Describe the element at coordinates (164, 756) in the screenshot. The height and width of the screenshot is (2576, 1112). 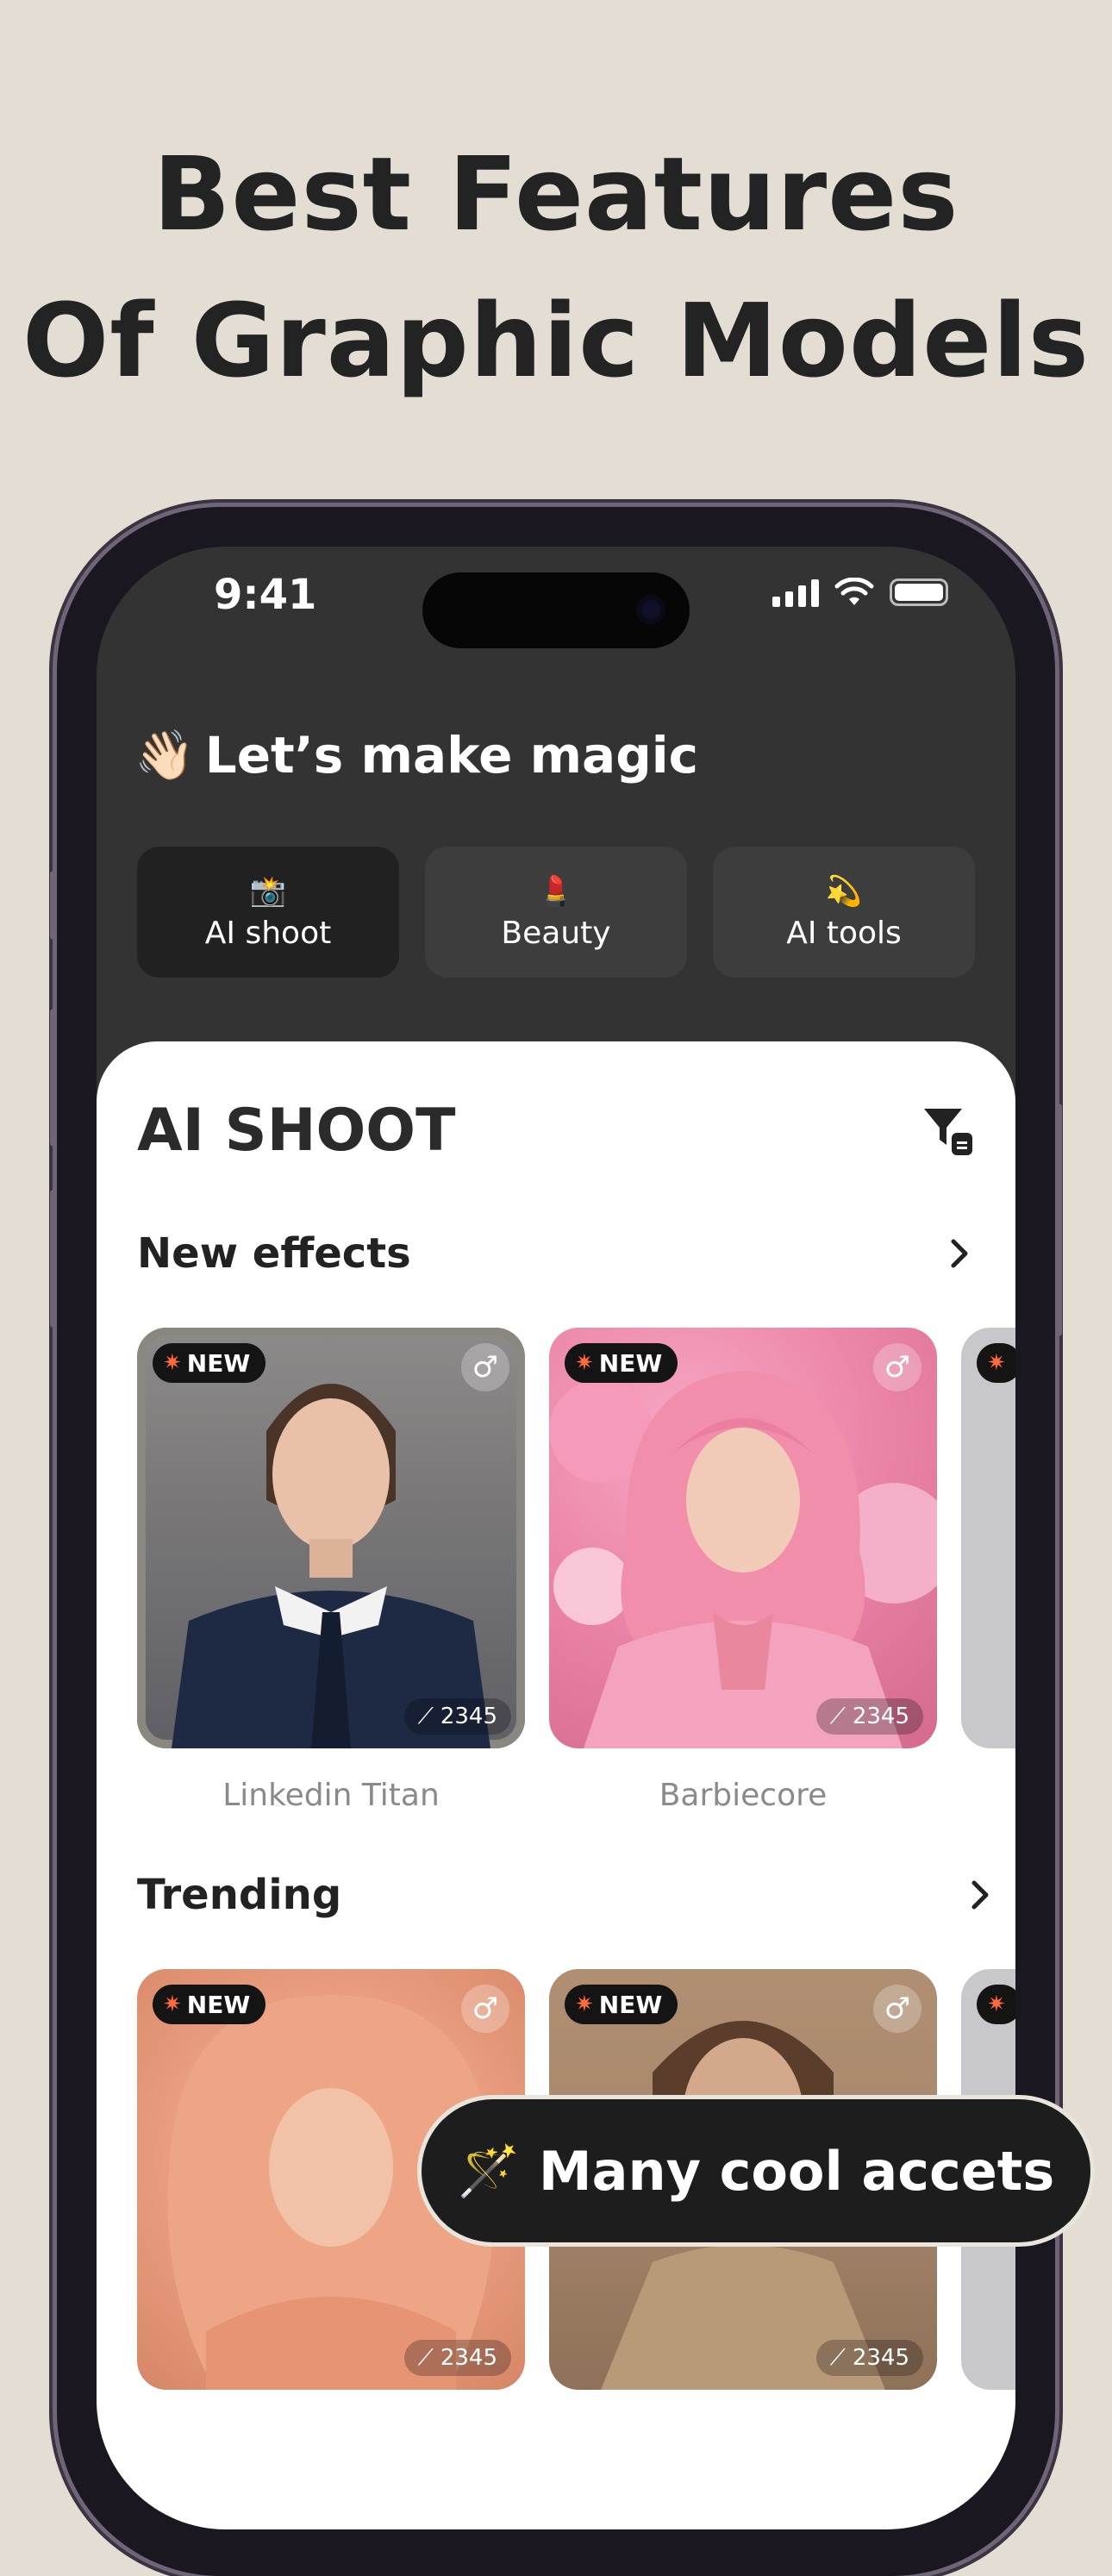
I see `waving-hand-icon: 👋🏻` at that location.